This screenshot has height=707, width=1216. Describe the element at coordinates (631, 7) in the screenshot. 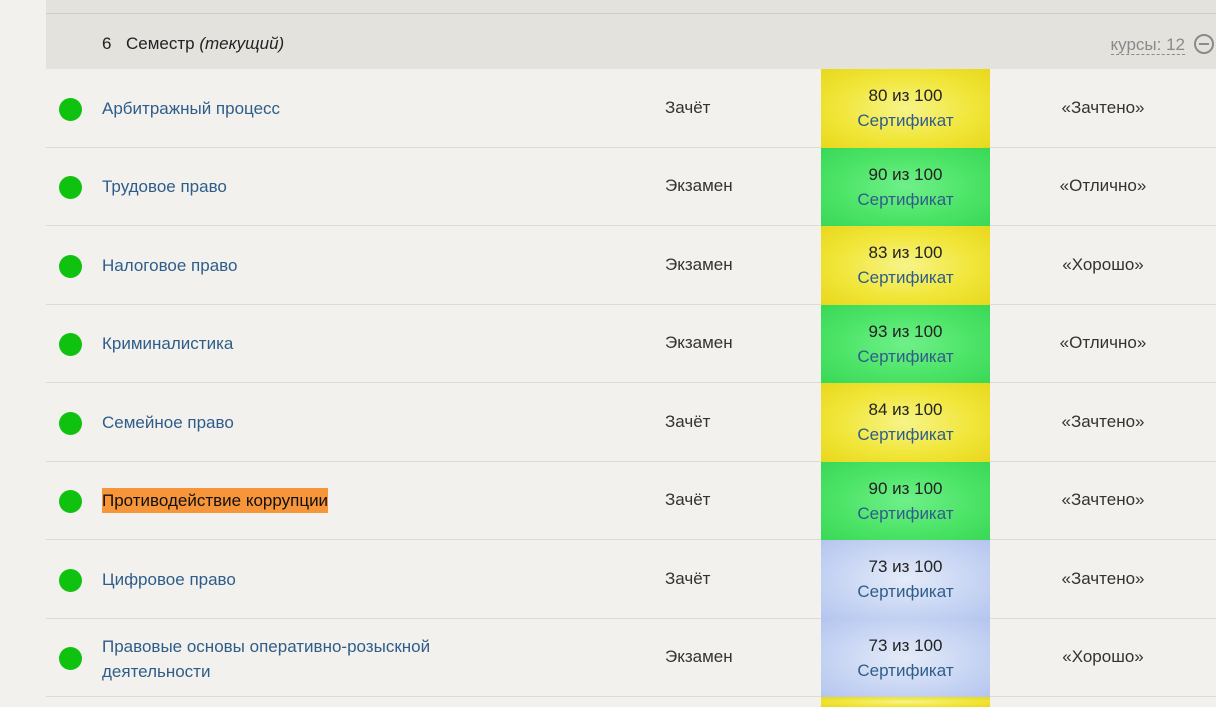

I see `previous-section-strip` at that location.